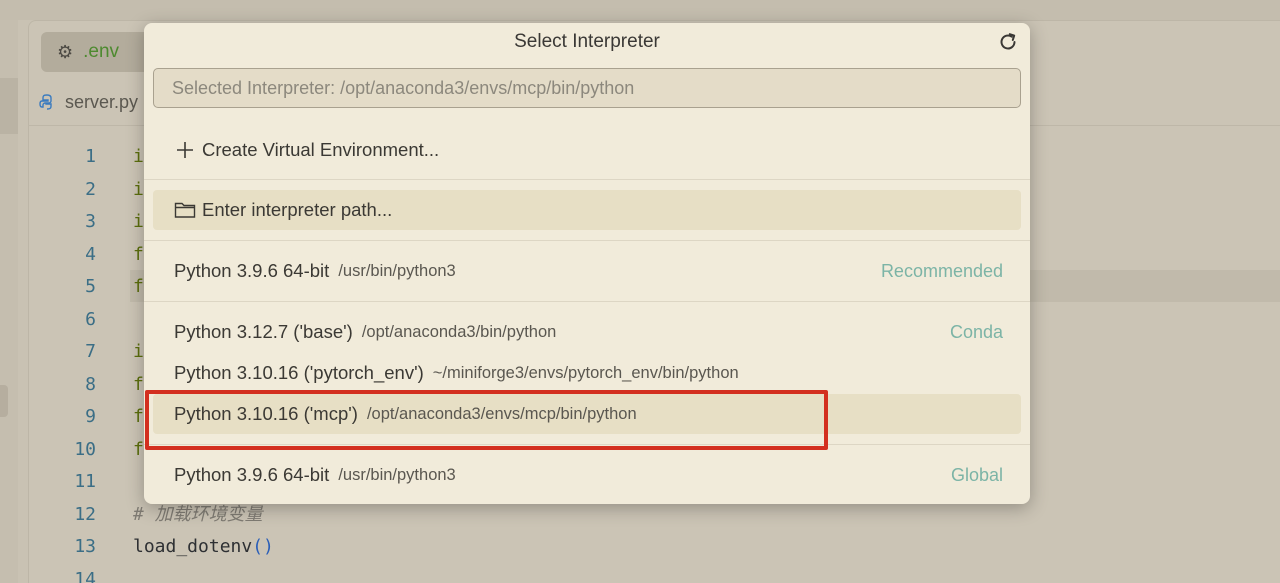 The image size is (1280, 583). What do you see at coordinates (266, 413) in the screenshot?
I see `interpreter-name: Python 3.10.16 ('mcp')` at bounding box center [266, 413].